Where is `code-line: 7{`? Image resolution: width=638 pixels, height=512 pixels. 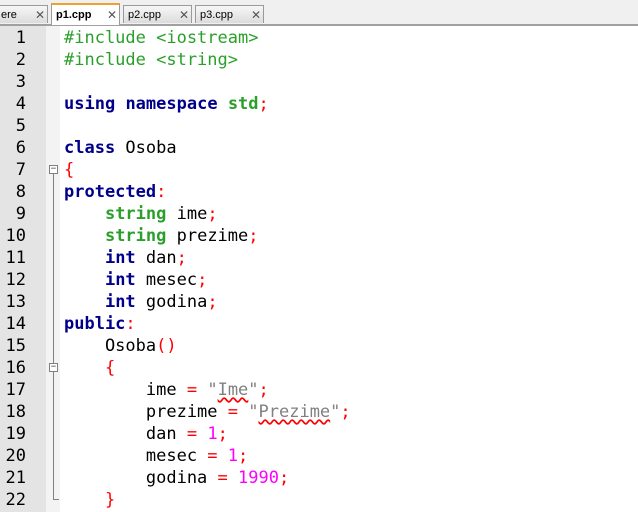 code-line: 7{ is located at coordinates (319, 170).